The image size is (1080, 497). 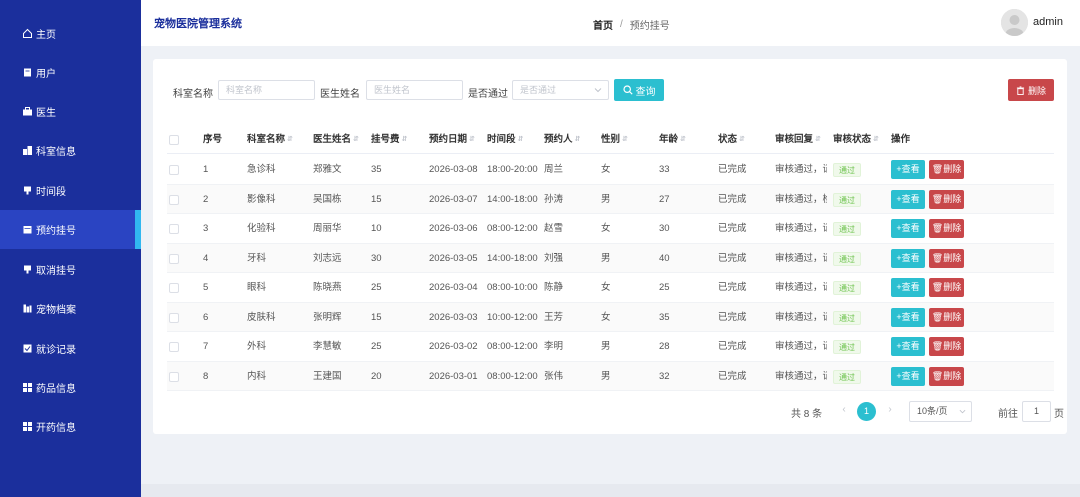 What do you see at coordinates (598, 90) in the screenshot?
I see `chevron-down-icon` at bounding box center [598, 90].